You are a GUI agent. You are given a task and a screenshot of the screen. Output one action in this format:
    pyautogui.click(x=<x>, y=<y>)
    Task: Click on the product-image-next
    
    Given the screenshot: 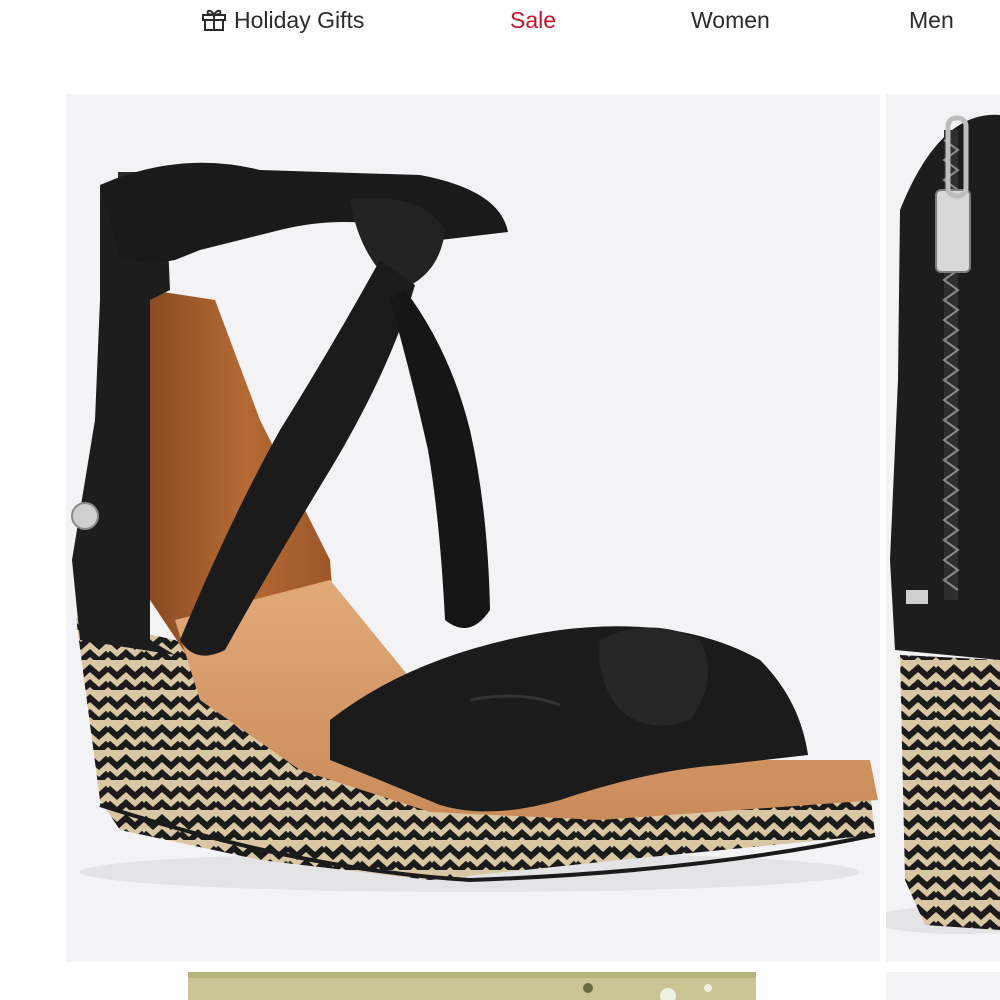 What is the action you would take?
    pyautogui.click(x=943, y=528)
    